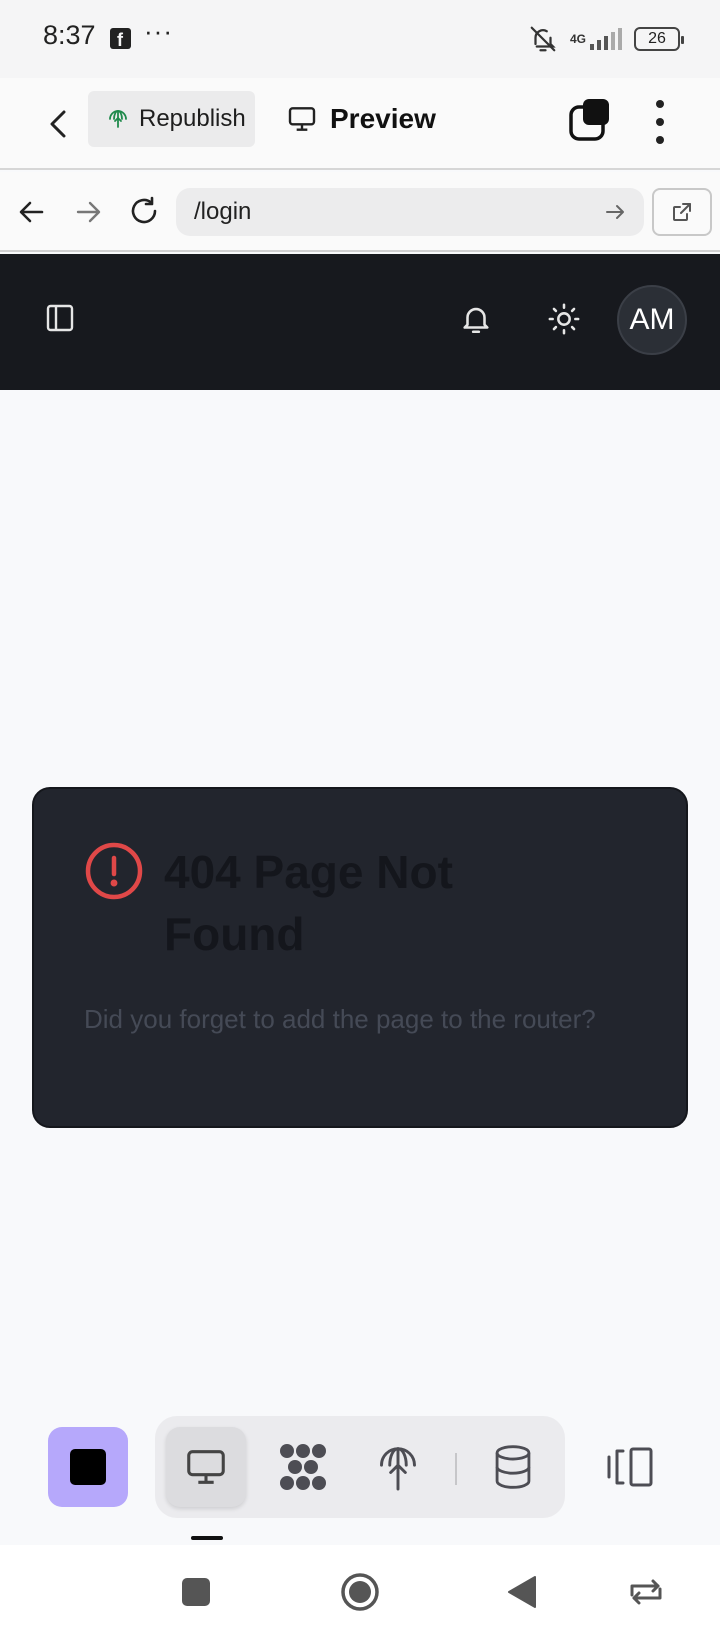  What do you see at coordinates (383, 118) in the screenshot?
I see `preview-label: Preview` at bounding box center [383, 118].